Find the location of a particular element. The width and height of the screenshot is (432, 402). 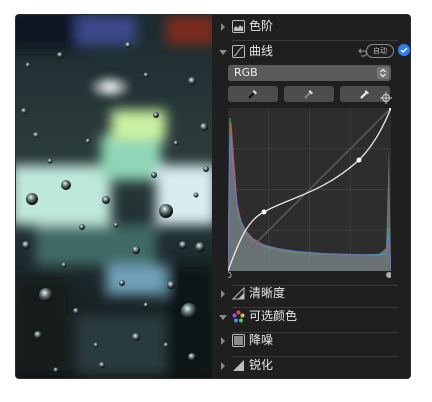

black-point-button is located at coordinates (253, 94).